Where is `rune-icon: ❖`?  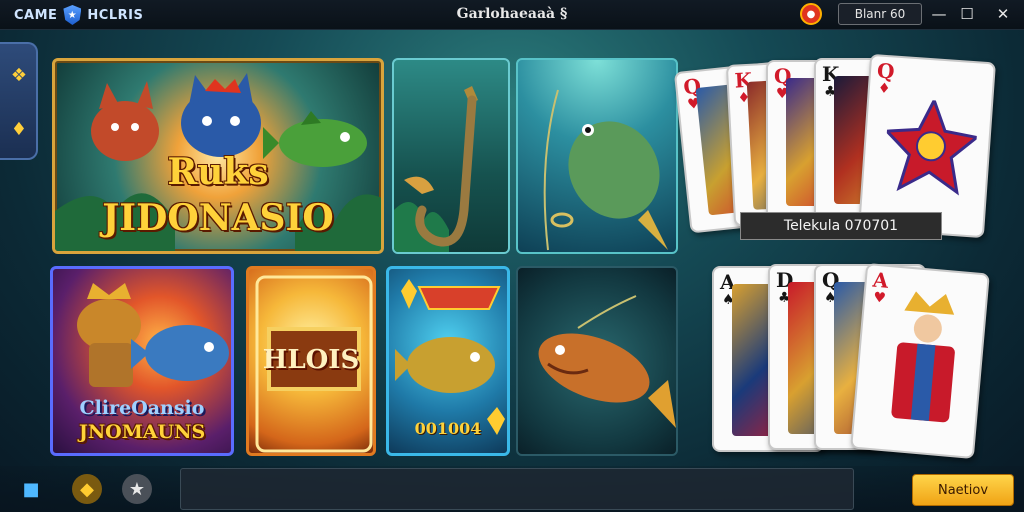
rune-icon: ❖ is located at coordinates (19, 75).